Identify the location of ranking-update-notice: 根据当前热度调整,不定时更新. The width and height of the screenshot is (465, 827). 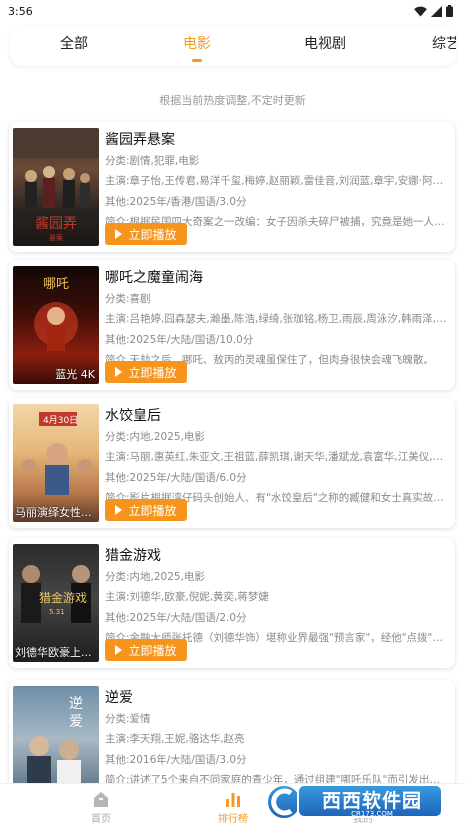
(232, 100).